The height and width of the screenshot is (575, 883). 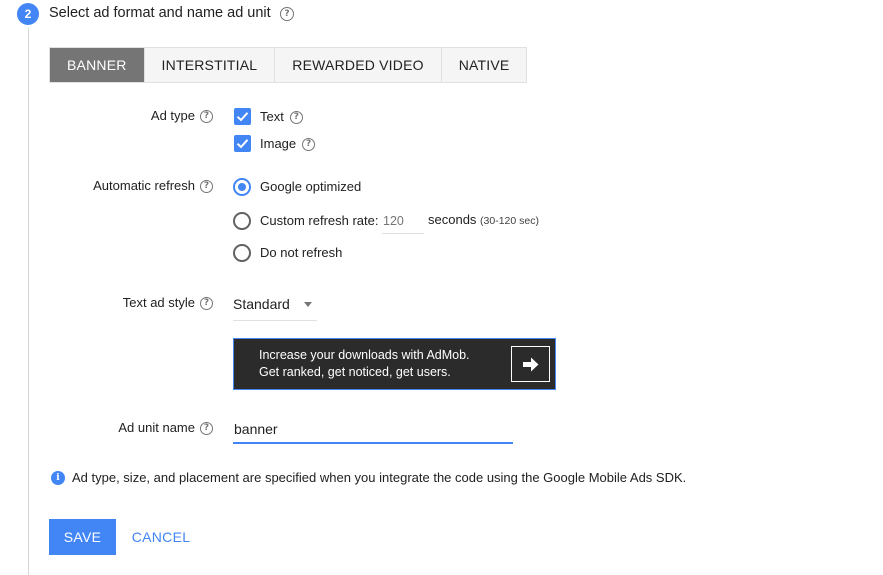 What do you see at coordinates (206, 304) in the screenshot?
I see `text-ad-style-help-icon: ?` at bounding box center [206, 304].